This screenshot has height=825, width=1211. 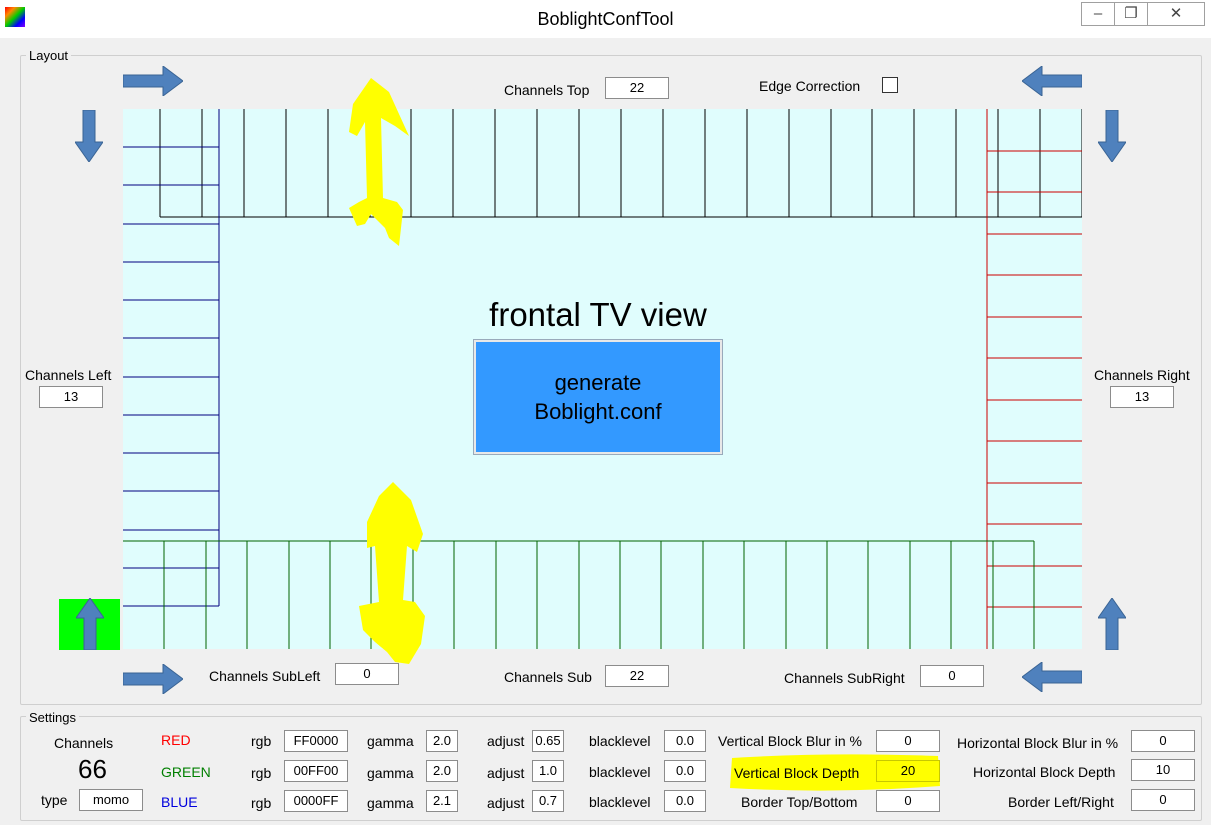 What do you see at coordinates (390, 741) in the screenshot?
I see `red-gamma-label: gamma` at bounding box center [390, 741].